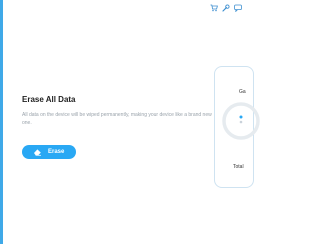 This screenshot has width=320, height=244. I want to click on erase-button-label: Erase, so click(56, 152).